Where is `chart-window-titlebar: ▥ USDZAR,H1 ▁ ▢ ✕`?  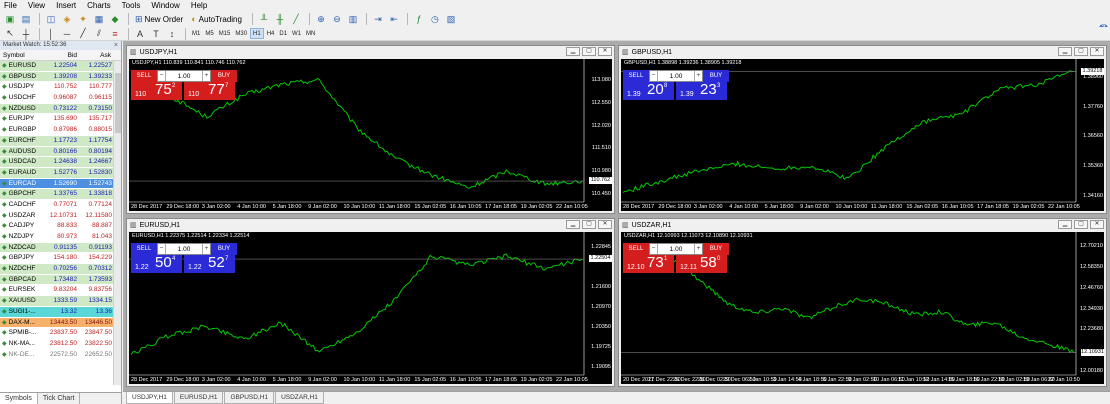
chart-window-titlebar: ▥ USDZAR,H1 ▁ ▢ ✕ is located at coordinates (862, 225).